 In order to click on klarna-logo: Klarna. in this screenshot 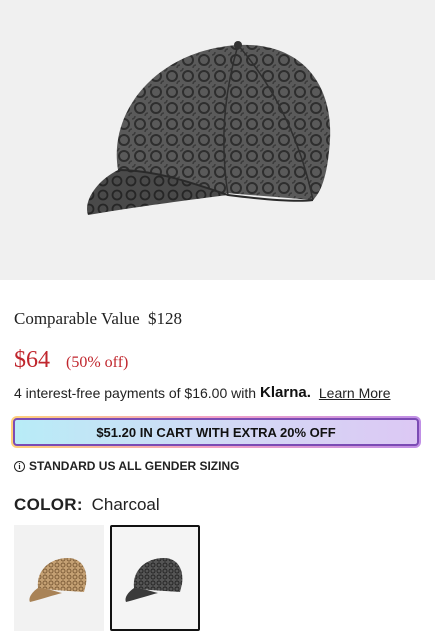, I will do `click(285, 392)`.